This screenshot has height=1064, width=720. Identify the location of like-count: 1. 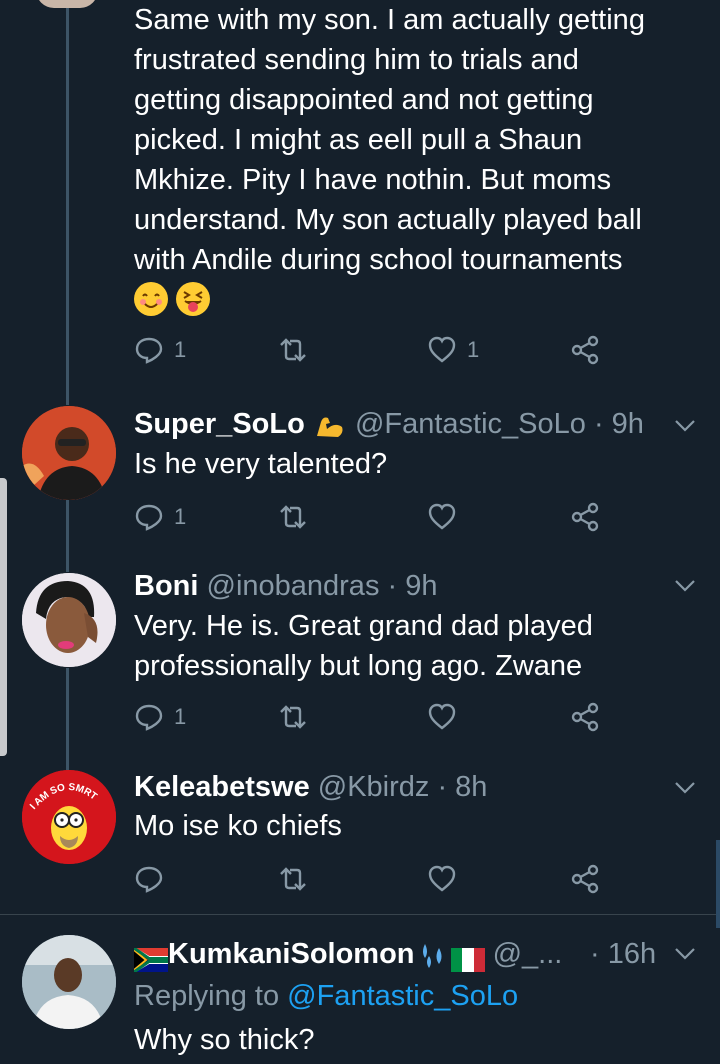
(473, 349).